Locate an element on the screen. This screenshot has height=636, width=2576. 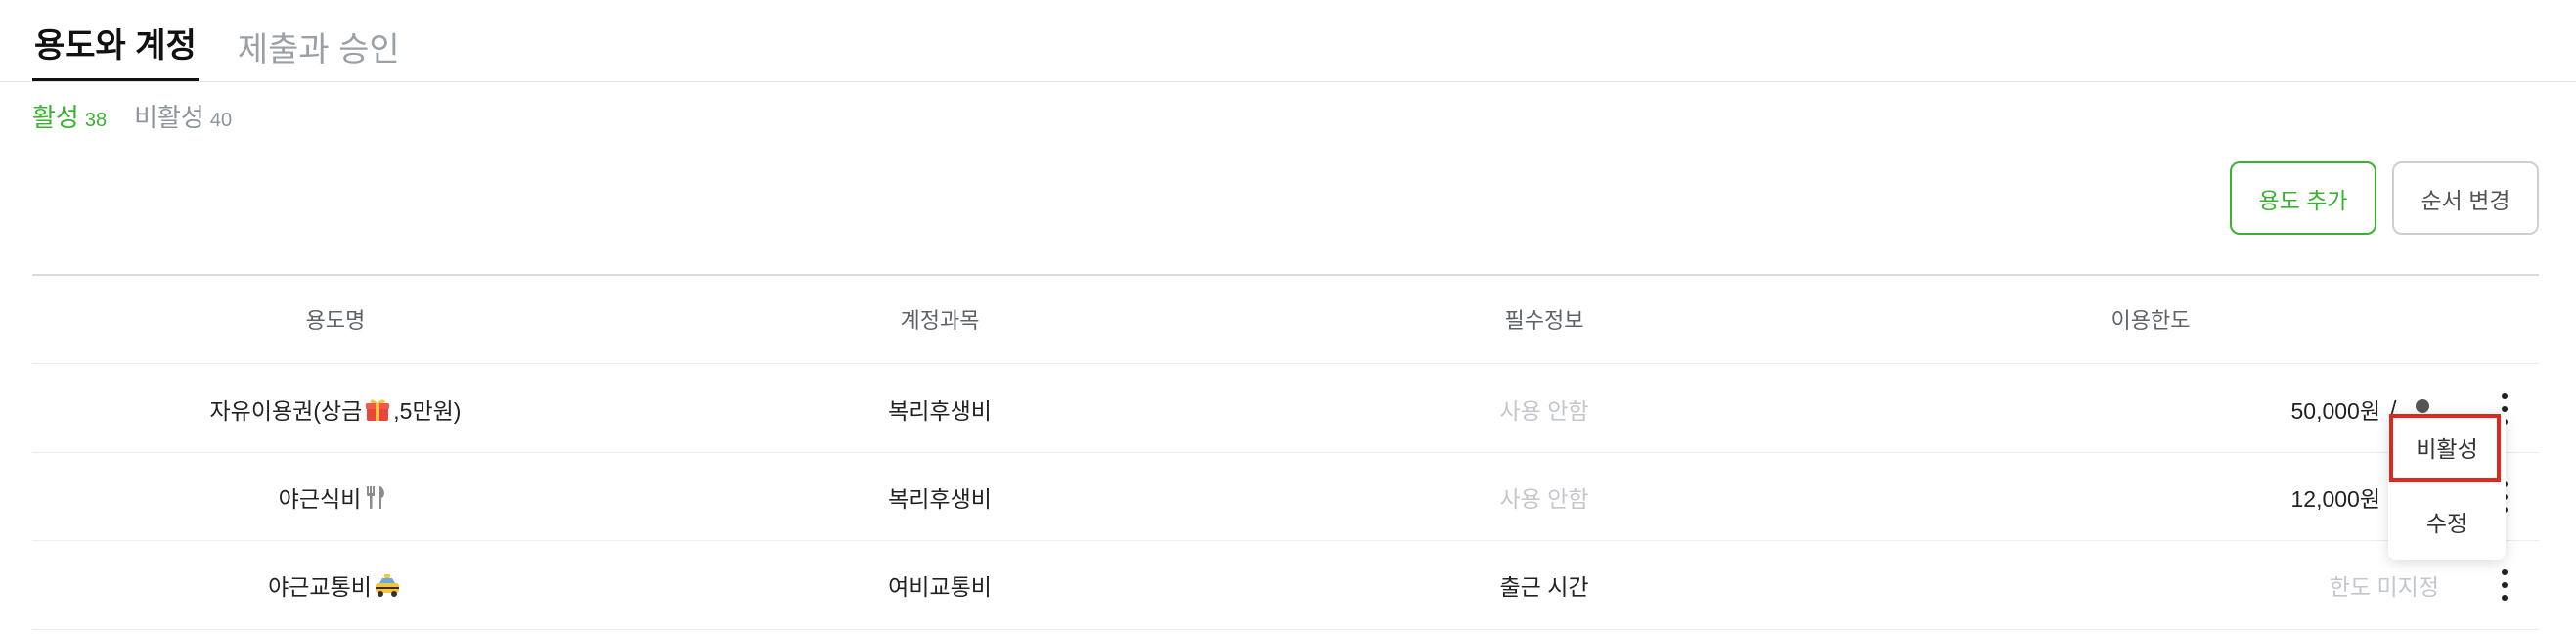
add-usage-button: 용도 추가 is located at coordinates (2303, 198).